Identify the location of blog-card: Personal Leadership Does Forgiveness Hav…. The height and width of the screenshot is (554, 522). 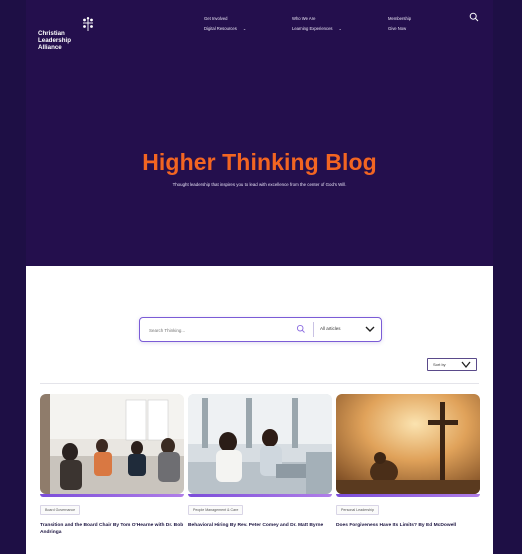
(408, 461).